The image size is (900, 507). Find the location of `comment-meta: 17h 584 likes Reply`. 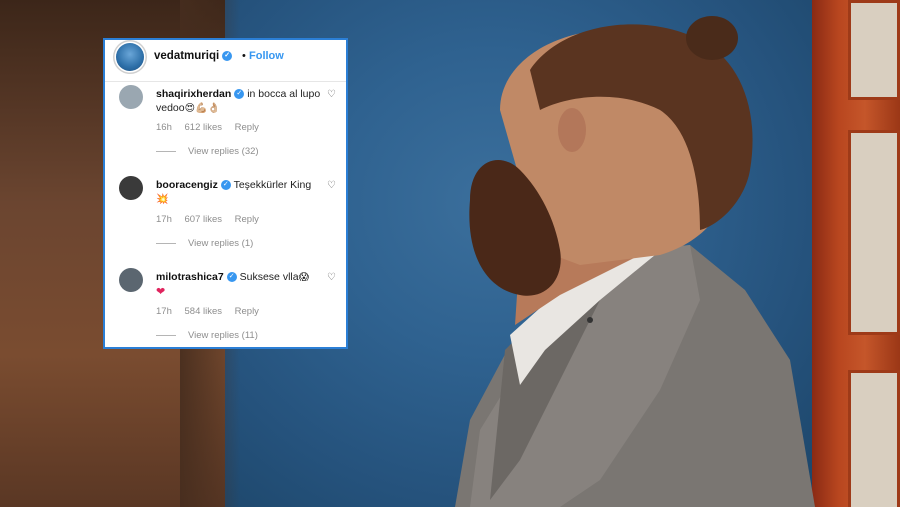

comment-meta: 17h 584 likes Reply is located at coordinates (212, 311).